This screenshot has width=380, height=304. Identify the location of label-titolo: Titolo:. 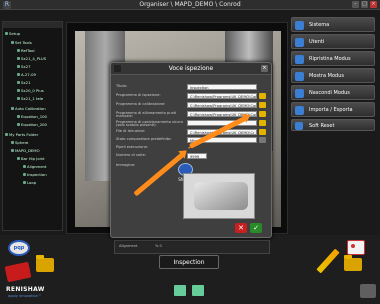
(122, 85).